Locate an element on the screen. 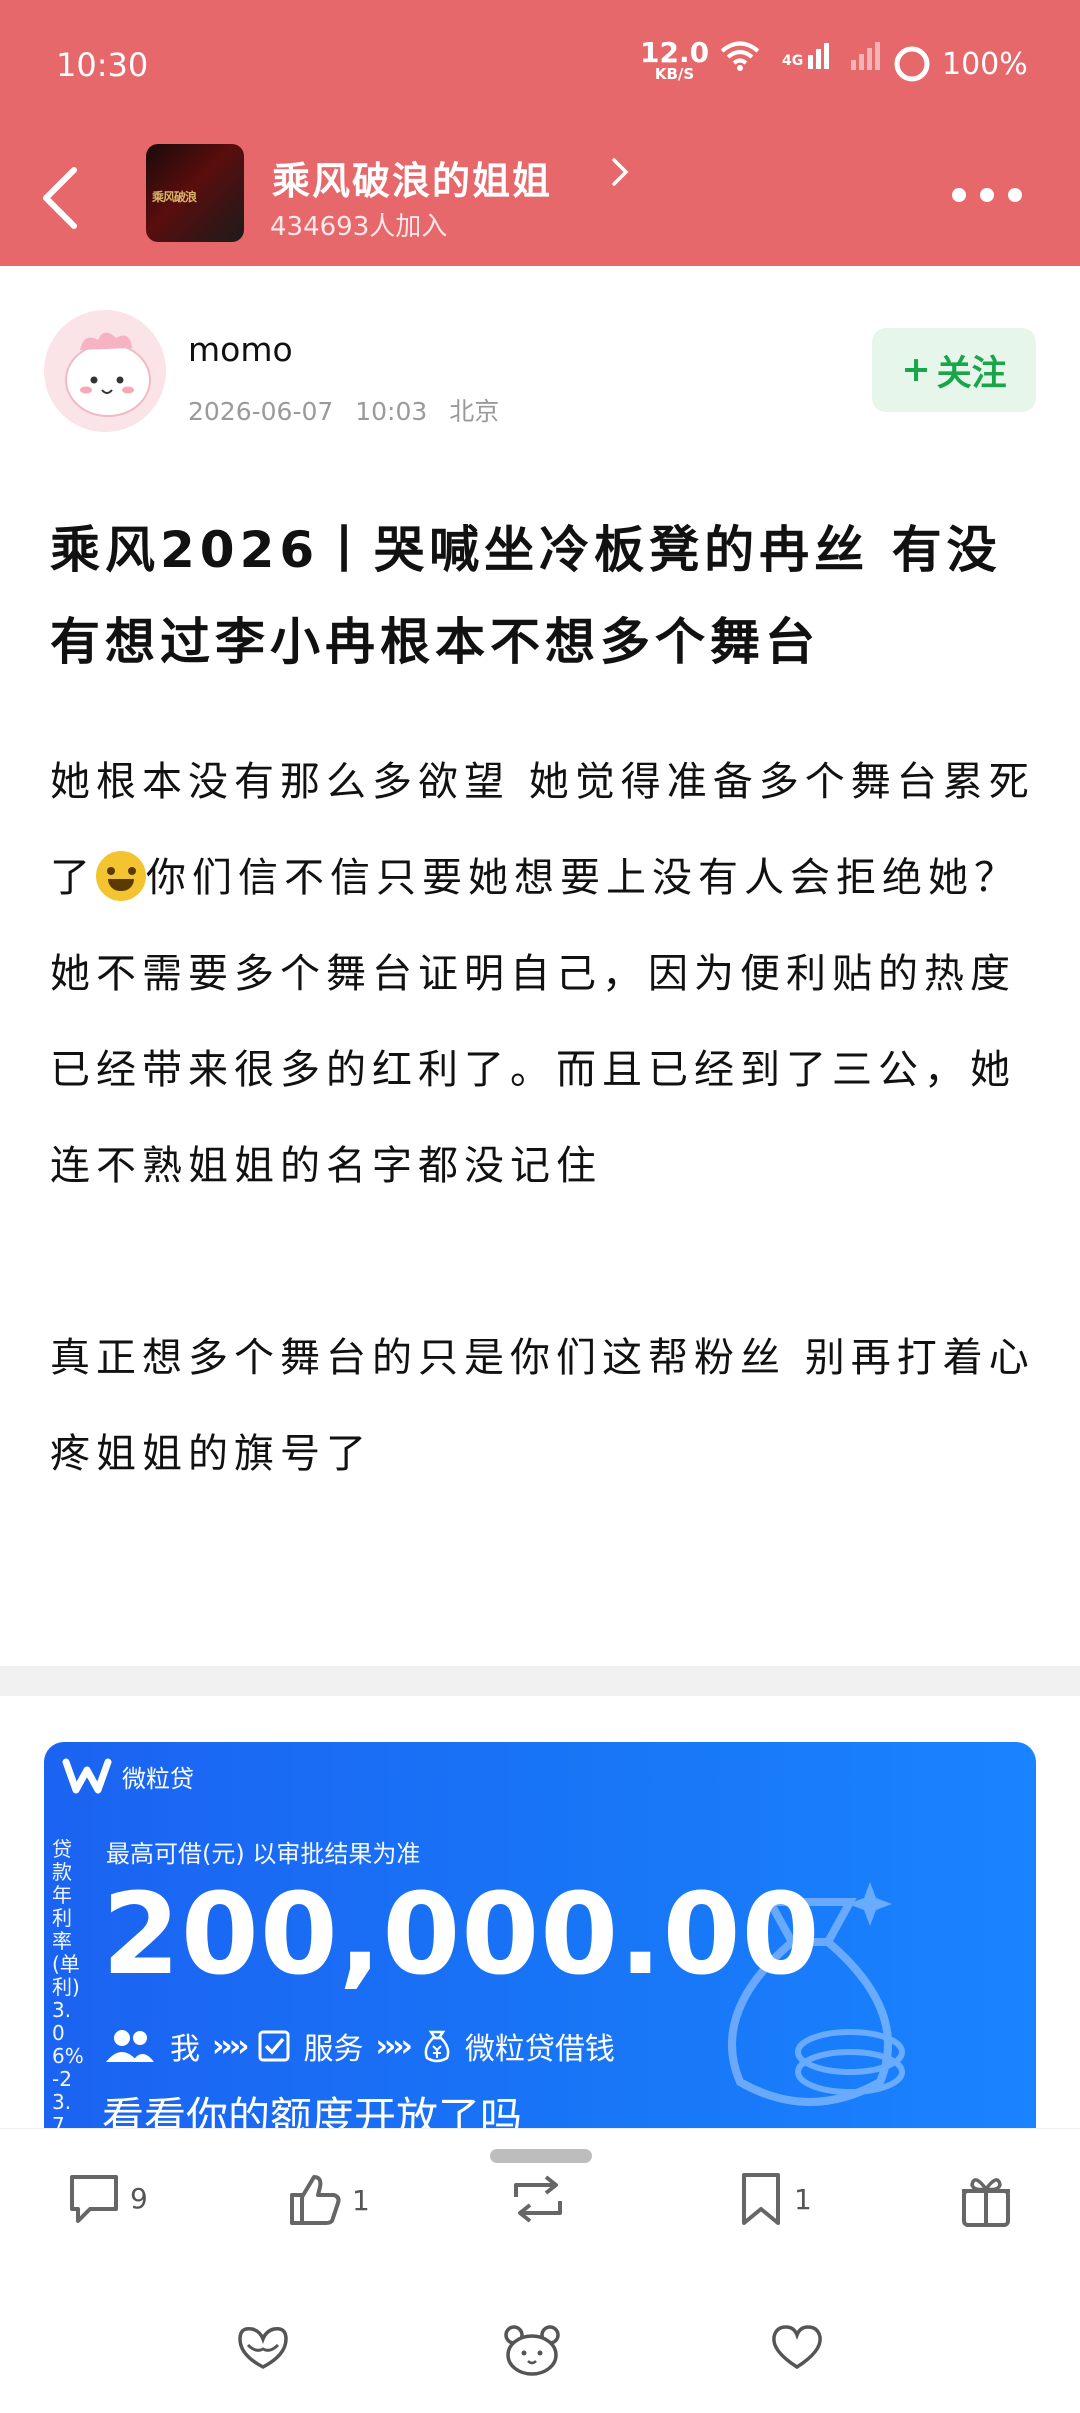 The height and width of the screenshot is (2413, 1080). network-speed: 12.0 KB/S is located at coordinates (675, 59).